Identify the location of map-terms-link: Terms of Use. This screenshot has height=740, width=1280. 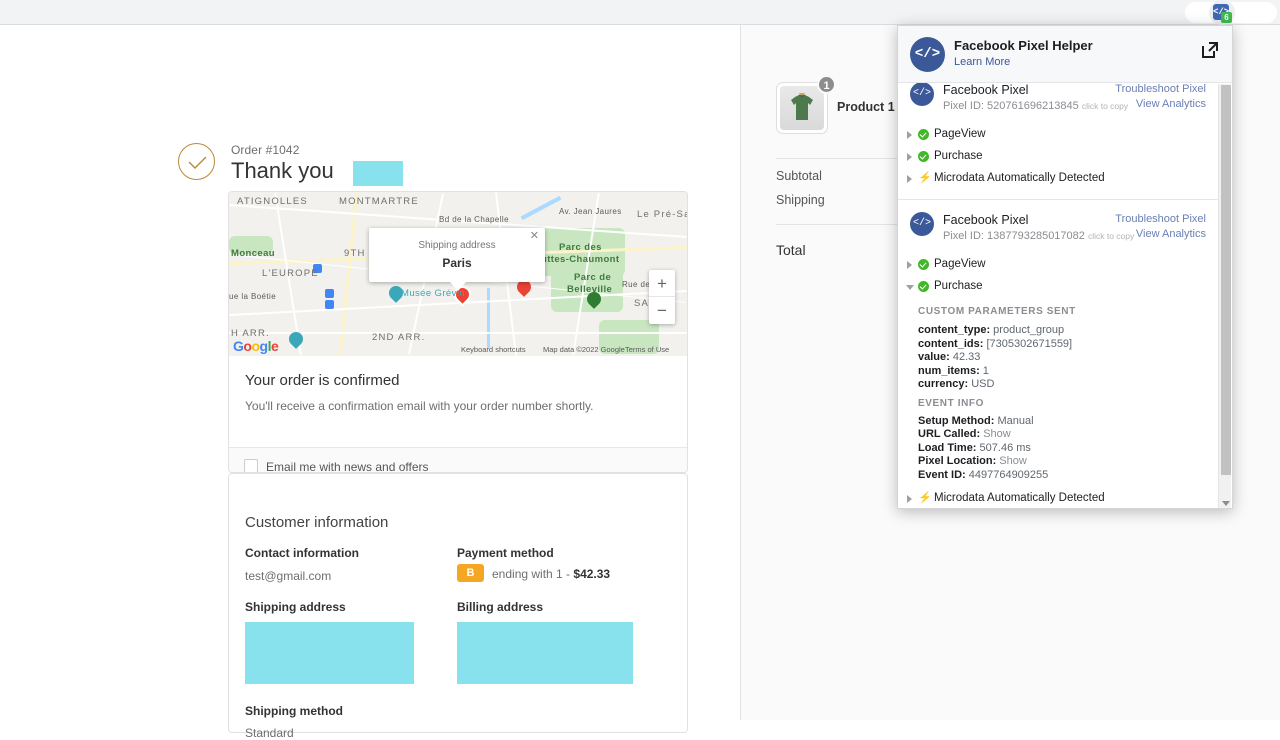
(647, 349).